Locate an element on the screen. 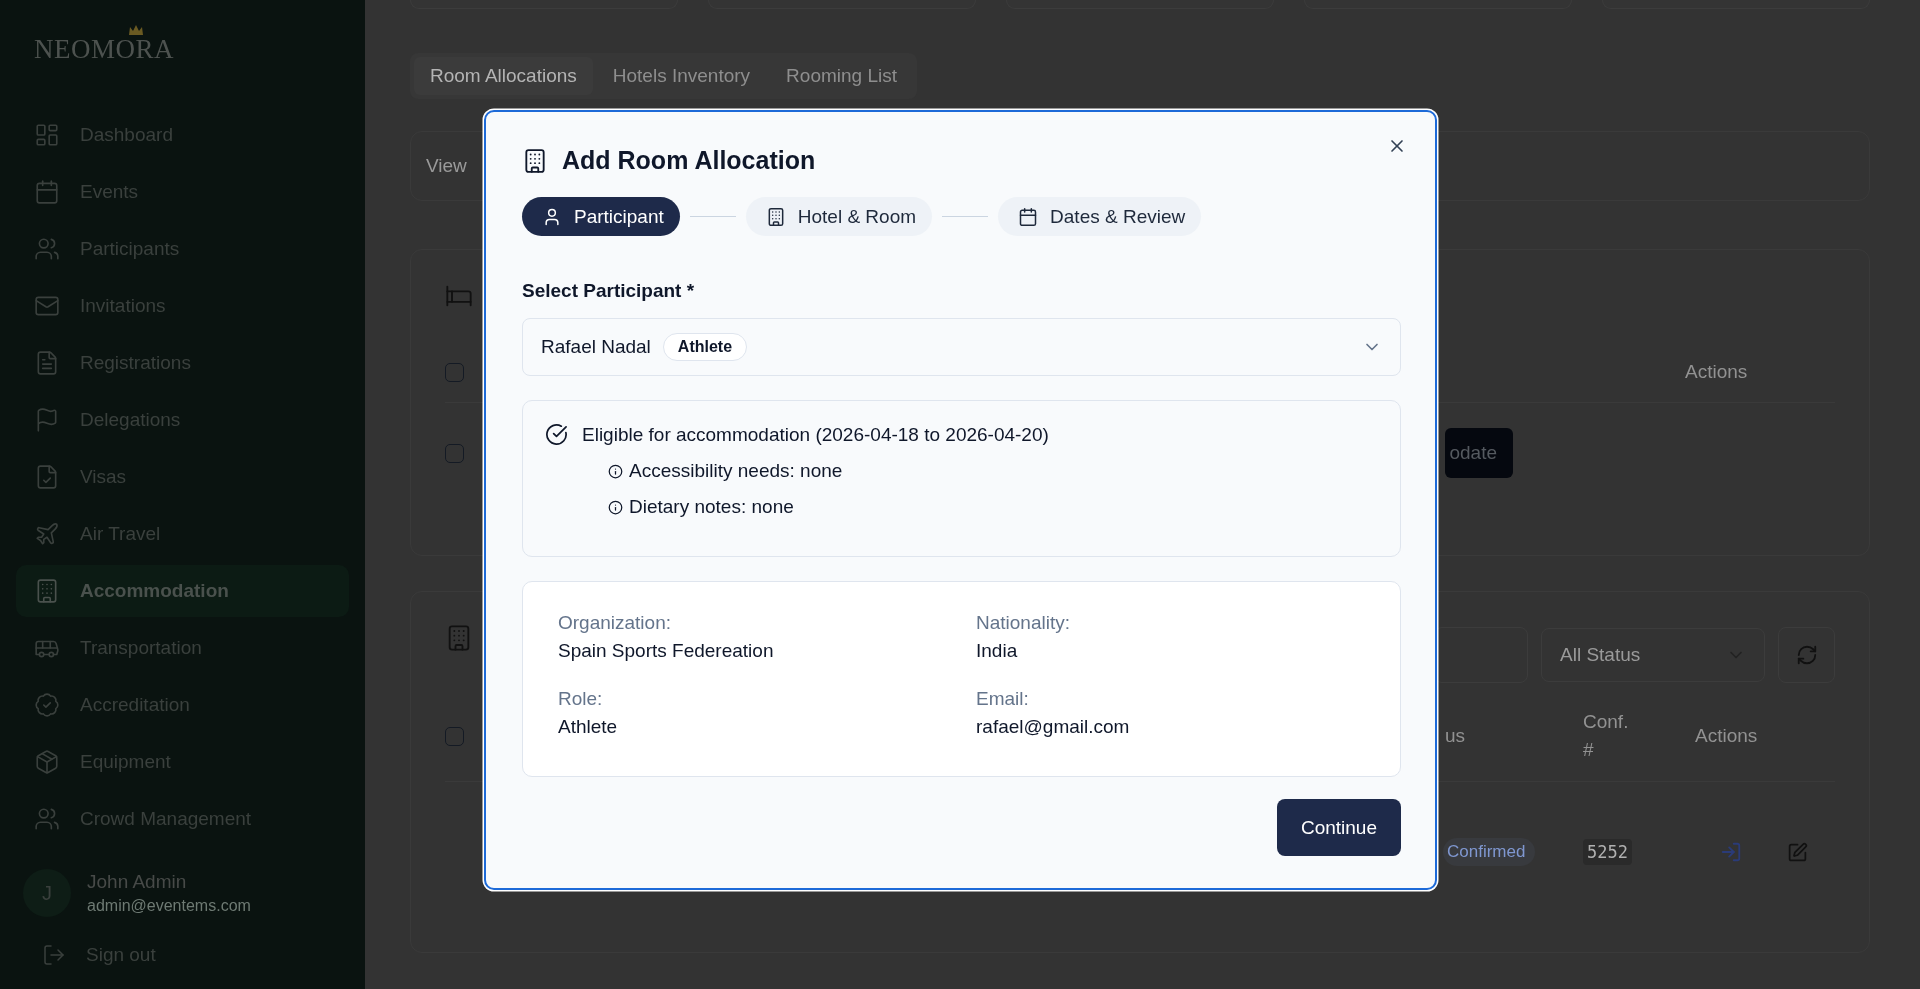 This screenshot has width=1920, height=989. tab: Rooming List is located at coordinates (841, 76).